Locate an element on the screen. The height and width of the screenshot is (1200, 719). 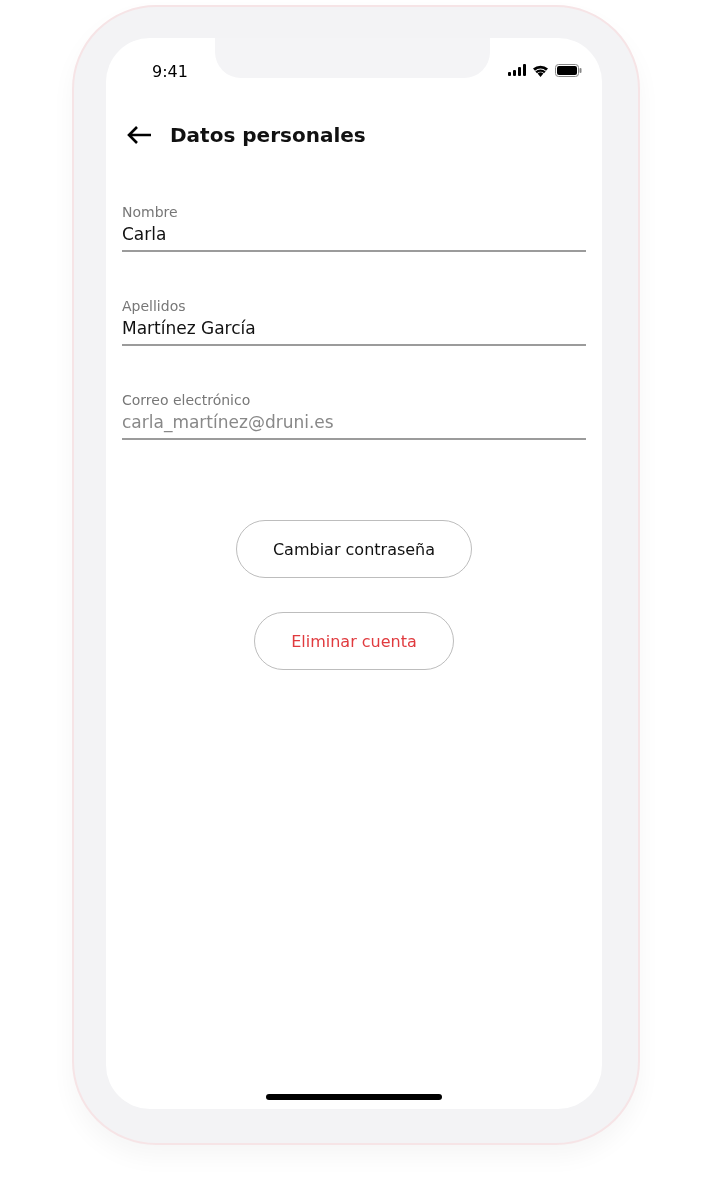
wifi-icon is located at coordinates (540, 70).